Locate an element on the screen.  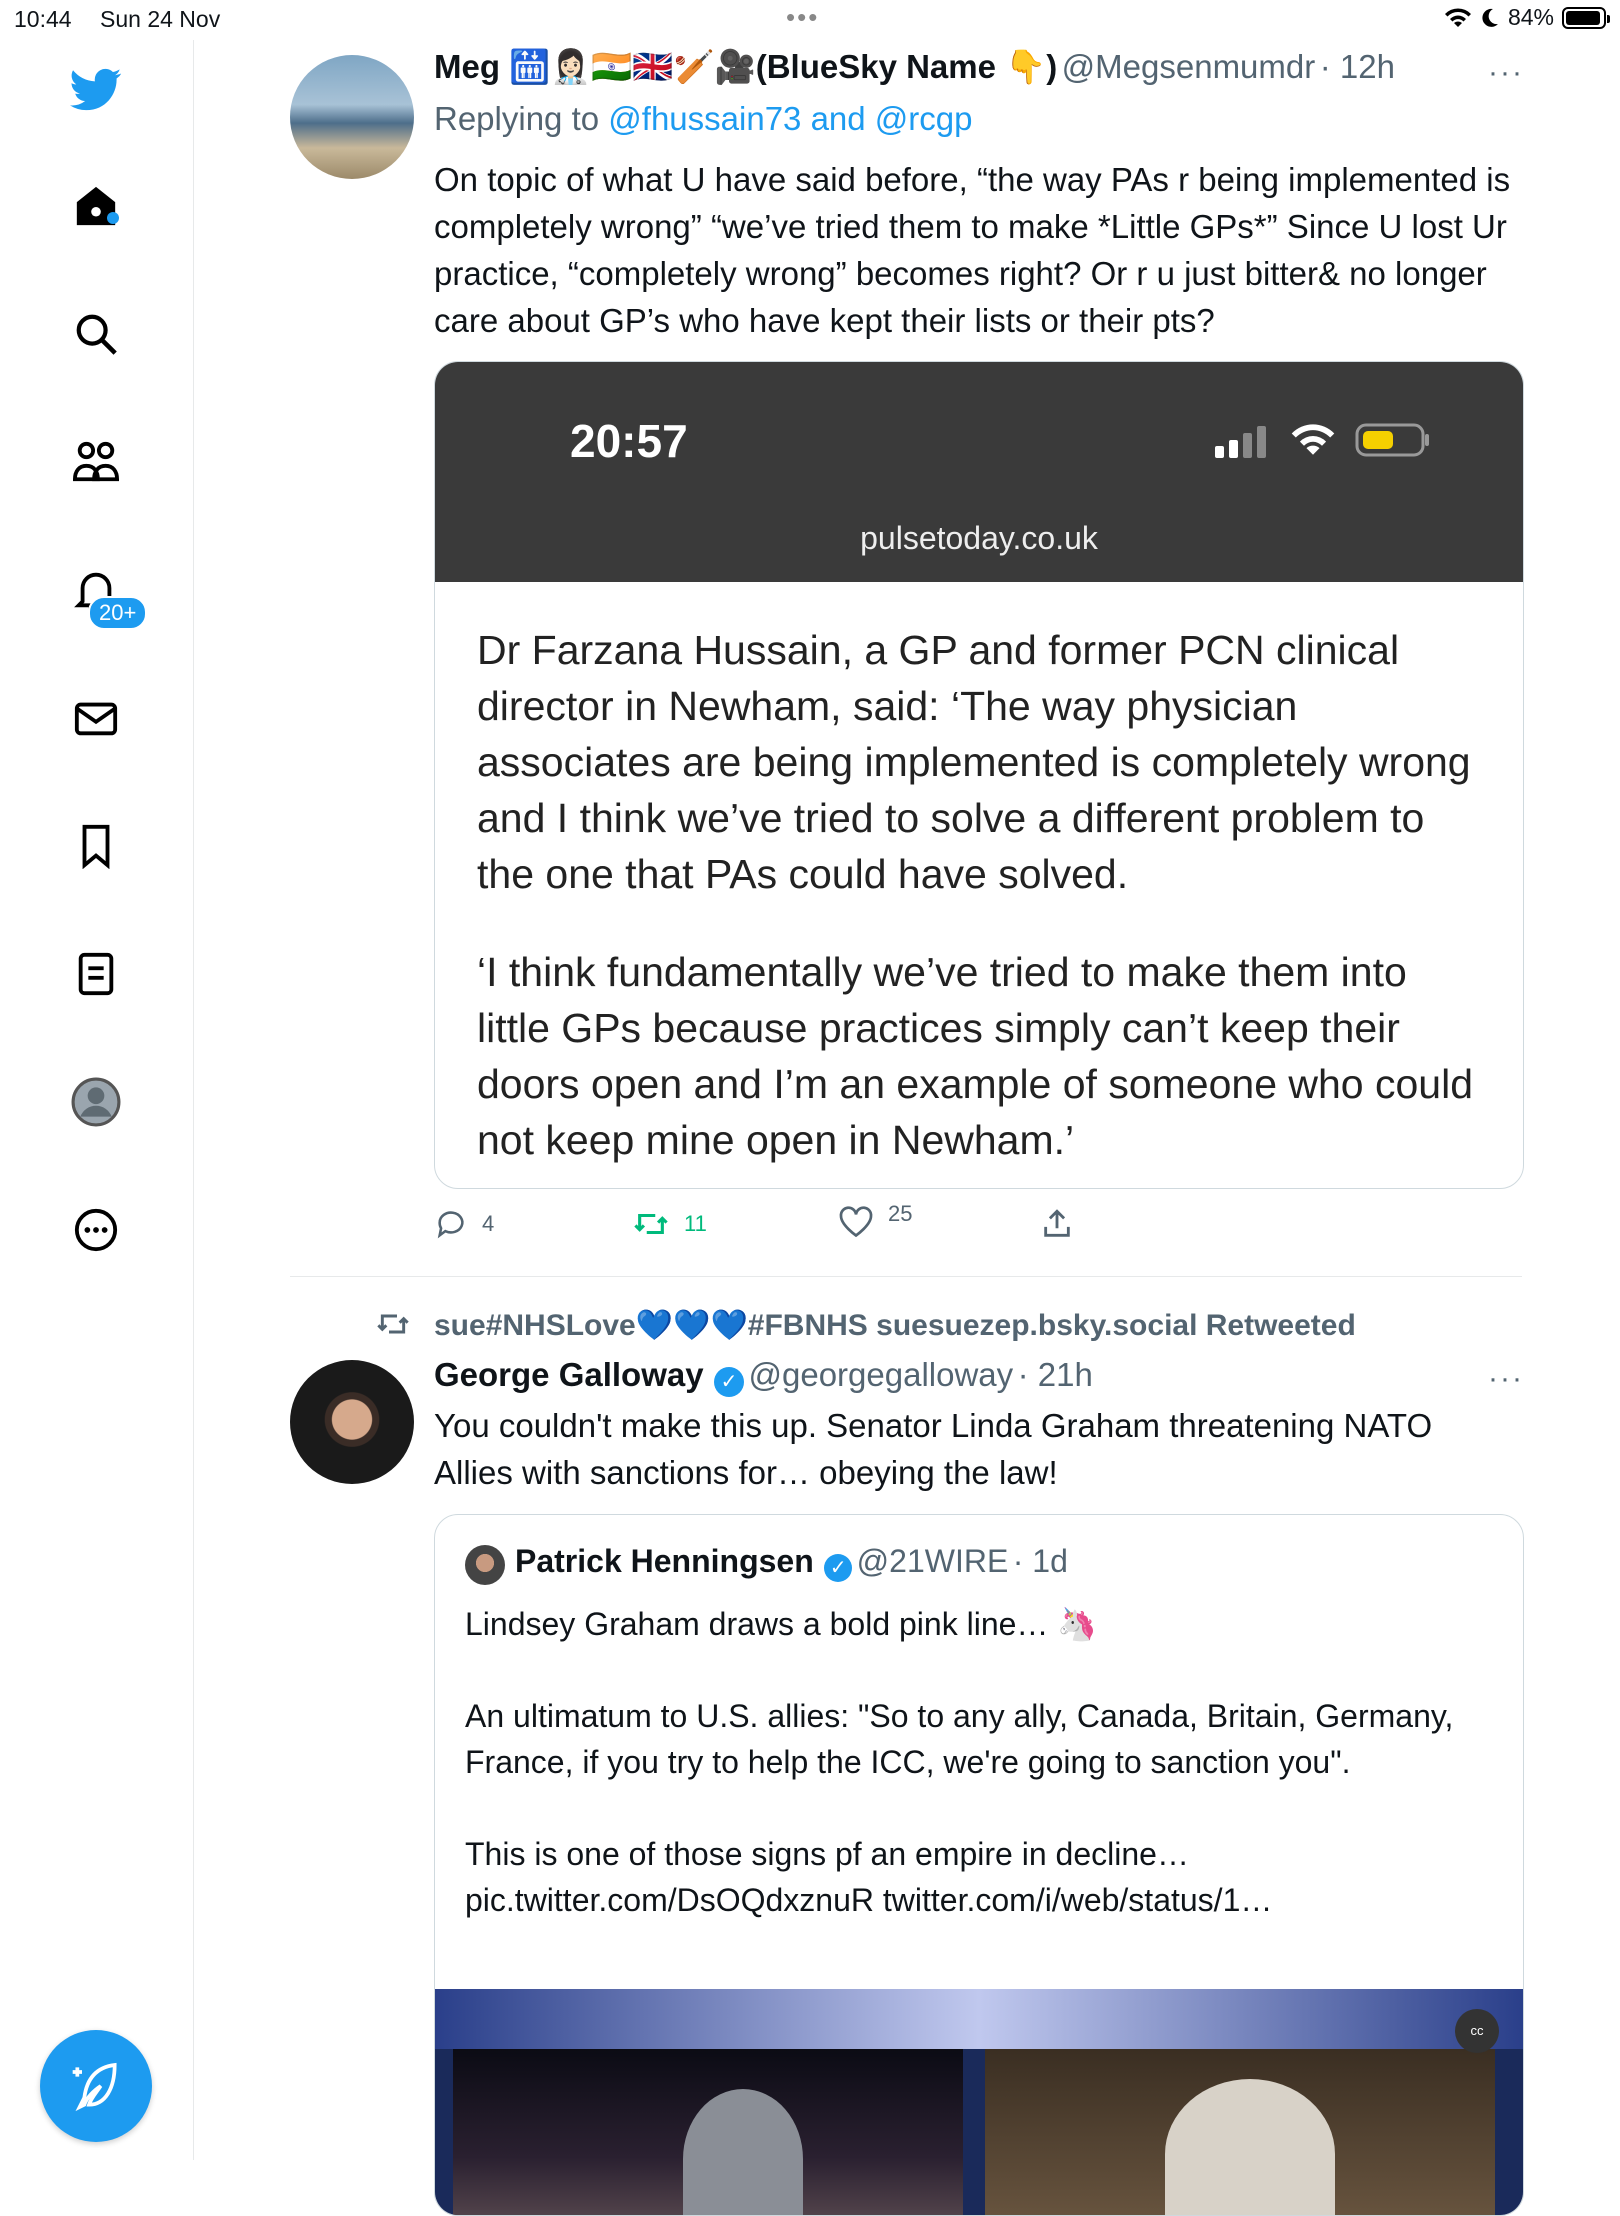
quoted-timestamp: · 1d is located at coordinates (1040, 1561).